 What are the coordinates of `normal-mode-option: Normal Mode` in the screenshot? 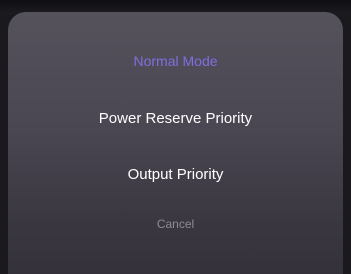 It's located at (175, 61).